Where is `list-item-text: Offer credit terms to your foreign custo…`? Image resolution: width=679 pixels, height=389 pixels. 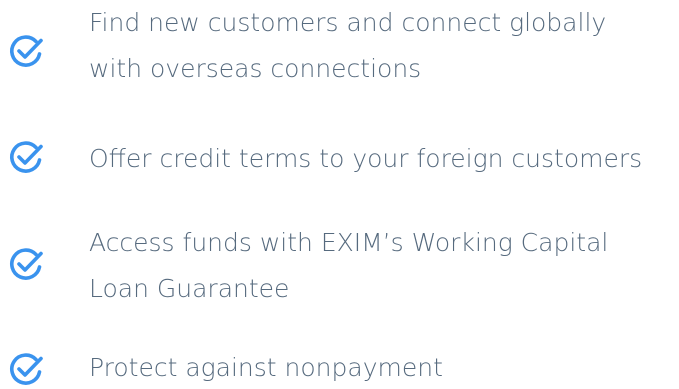
list-item-text: Offer credit terms to your foreign custo… is located at coordinates (384, 159).